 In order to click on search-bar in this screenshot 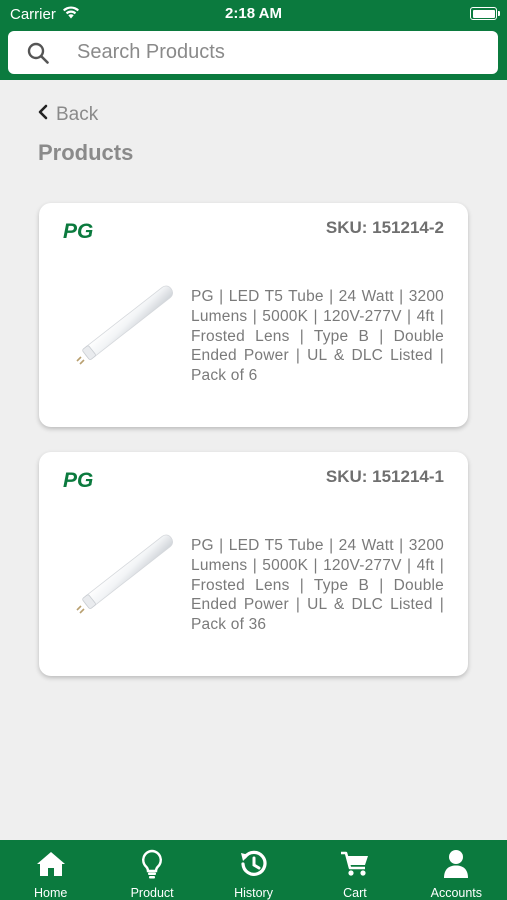, I will do `click(253, 52)`.